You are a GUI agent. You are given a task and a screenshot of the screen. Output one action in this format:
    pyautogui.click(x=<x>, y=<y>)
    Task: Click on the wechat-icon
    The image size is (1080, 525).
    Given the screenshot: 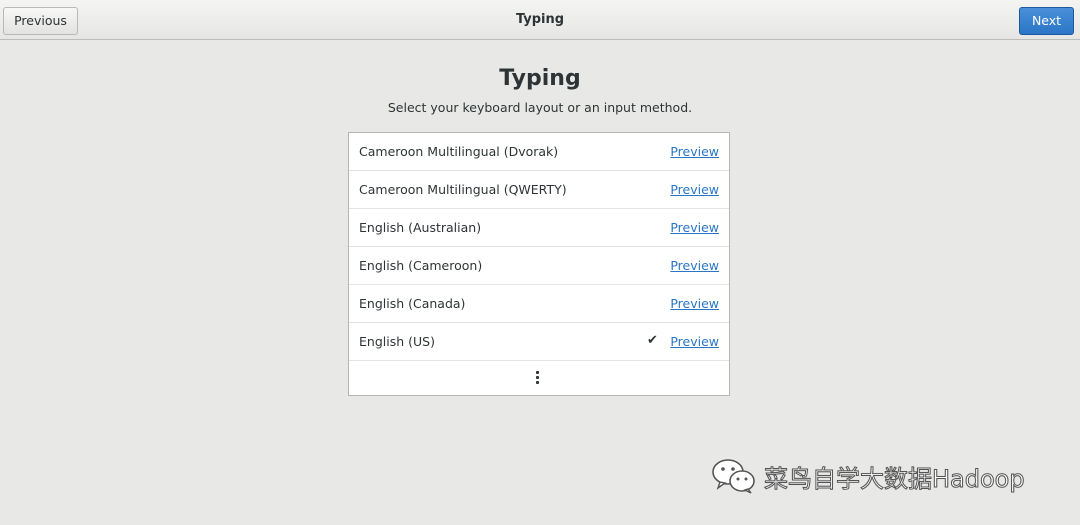 What is the action you would take?
    pyautogui.click(x=734, y=476)
    